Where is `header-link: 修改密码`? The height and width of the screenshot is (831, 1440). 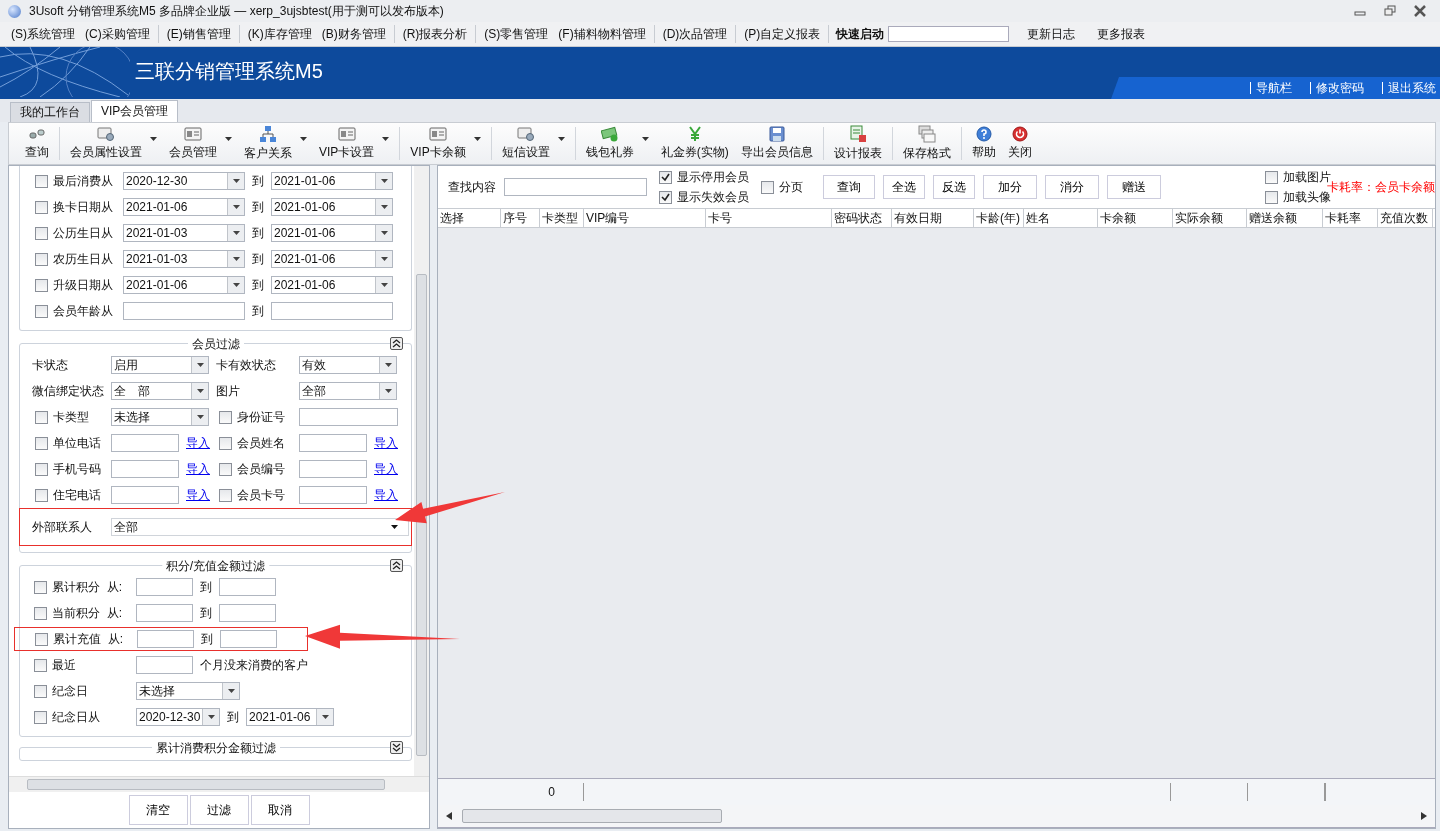
header-link: 修改密码 is located at coordinates (1340, 88).